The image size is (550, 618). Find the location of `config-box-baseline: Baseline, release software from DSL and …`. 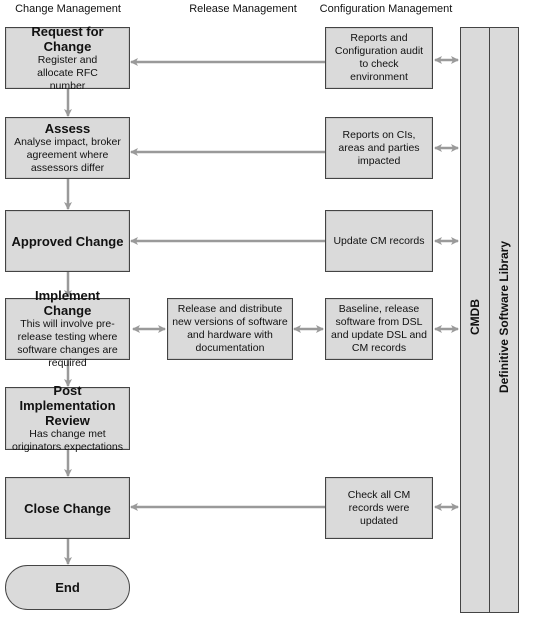

config-box-baseline: Baseline, release software from DSL and … is located at coordinates (379, 329).